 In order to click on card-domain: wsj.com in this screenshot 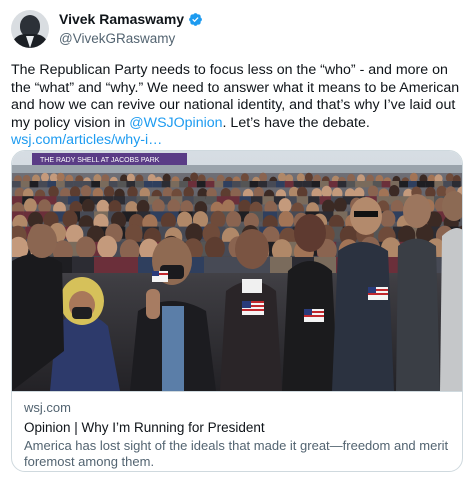, I will do `click(47, 407)`.